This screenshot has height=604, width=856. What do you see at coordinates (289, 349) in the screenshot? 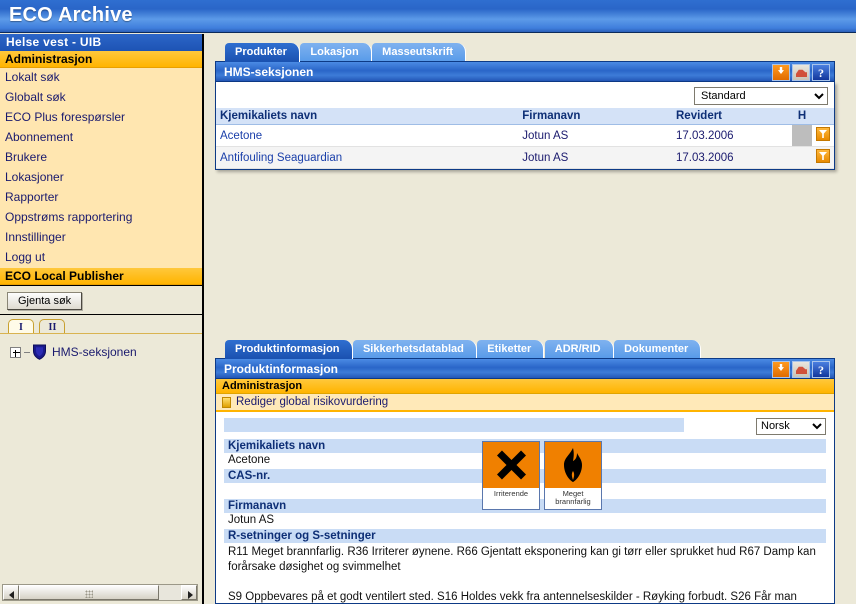
I see `tab-produktinformasjon: Produktinformasjon` at bounding box center [289, 349].